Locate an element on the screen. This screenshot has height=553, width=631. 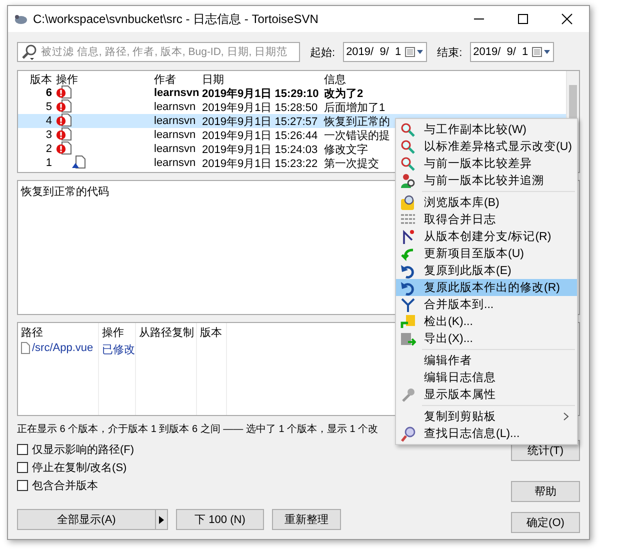
table-cell-text: 2019年9月1日 15:27:57 is located at coordinates (260, 121).